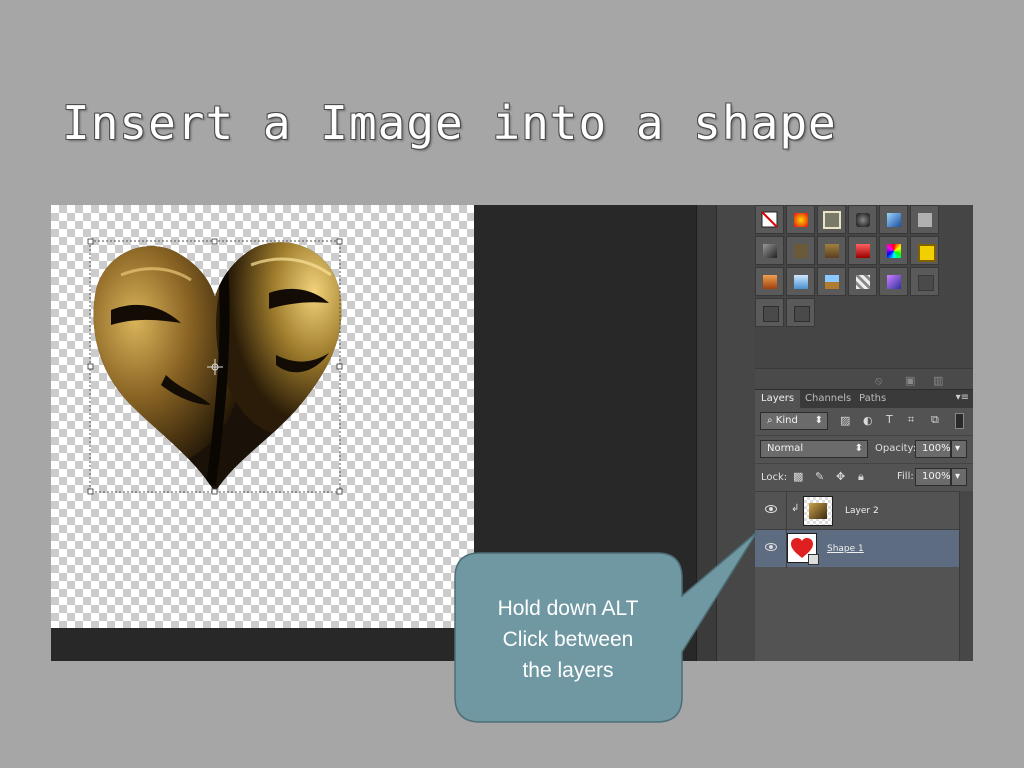 The width and height of the screenshot is (1024, 768). What do you see at coordinates (938, 380) in the screenshot?
I see `trash-icon: ▥` at bounding box center [938, 380].